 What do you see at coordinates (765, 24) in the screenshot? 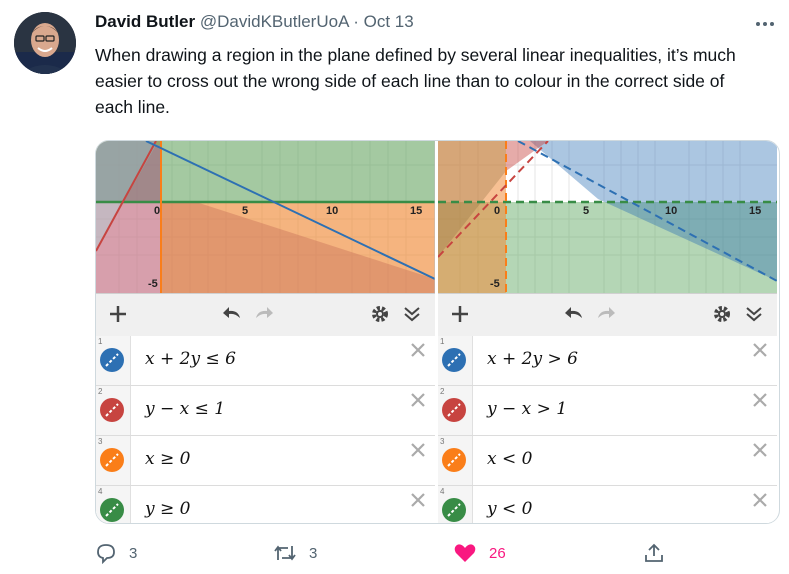
I see `more-dots-icon` at bounding box center [765, 24].